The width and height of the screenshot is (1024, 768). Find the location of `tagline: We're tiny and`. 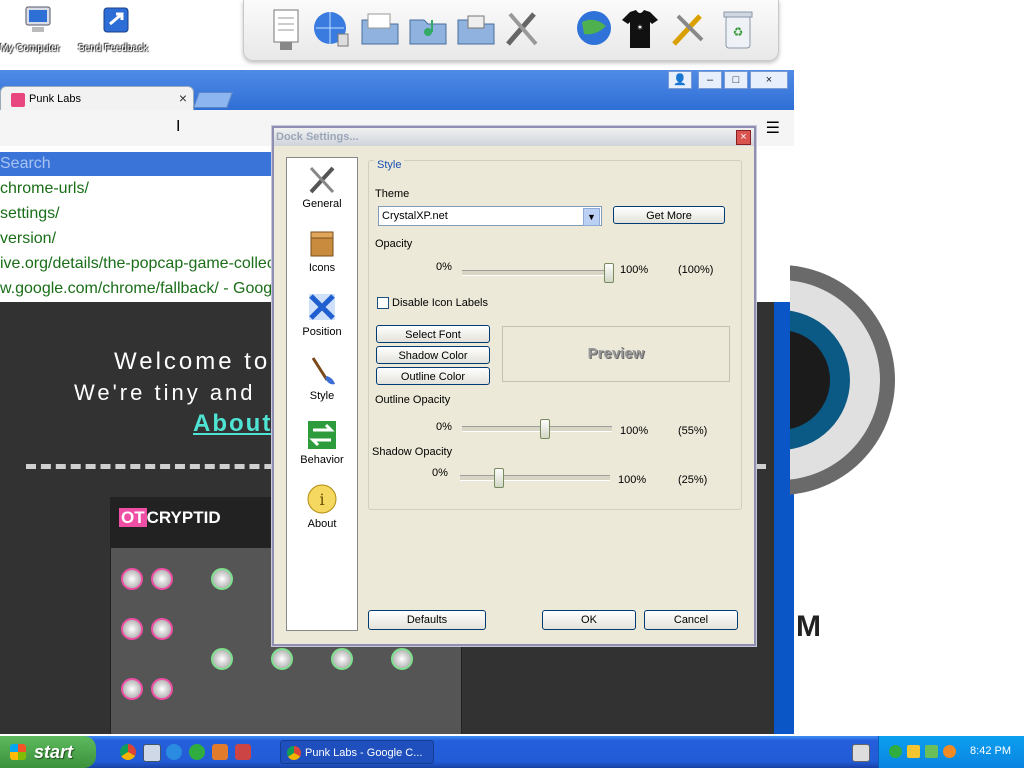

tagline: We're tiny and is located at coordinates (165, 392).